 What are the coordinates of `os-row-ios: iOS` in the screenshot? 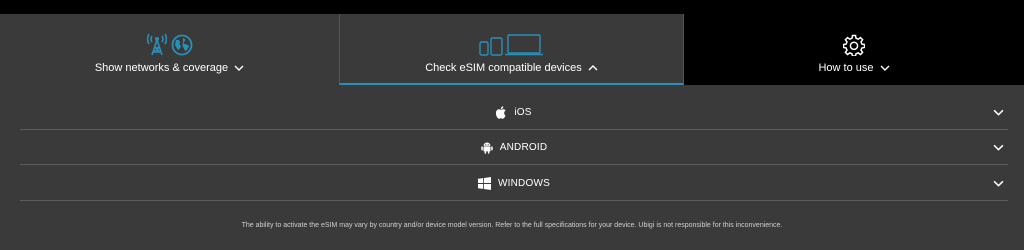 It's located at (514, 112).